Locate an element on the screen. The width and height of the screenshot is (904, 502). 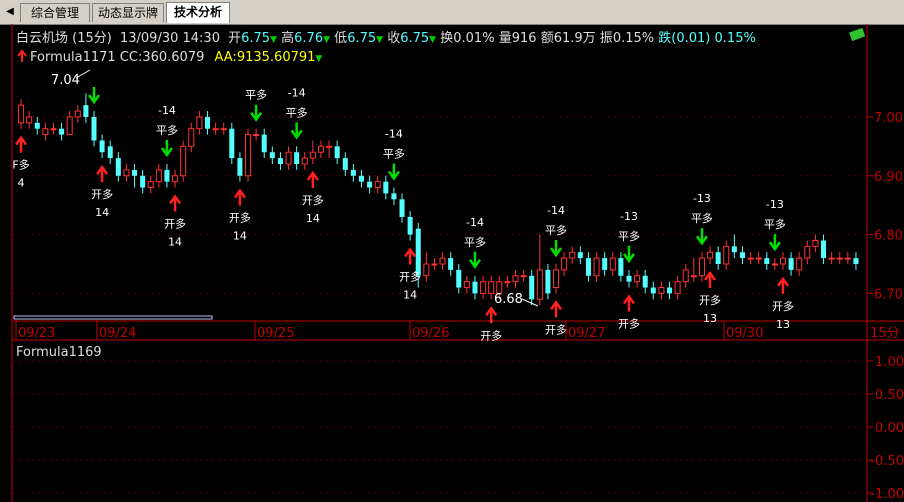
cc-value: 360.6079 is located at coordinates (173, 57).